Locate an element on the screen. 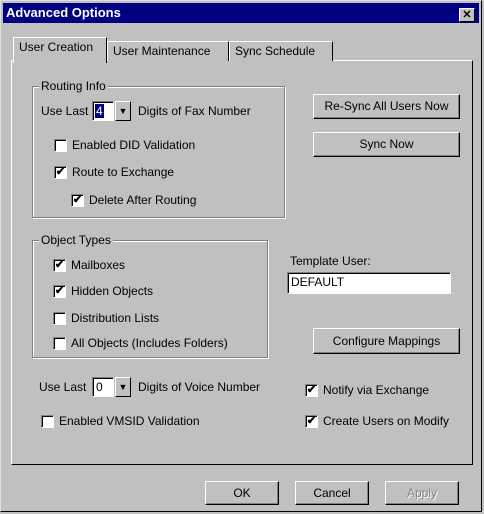 The width and height of the screenshot is (484, 514). route-to-exchange-label: Route to Exchange is located at coordinates (123, 172).